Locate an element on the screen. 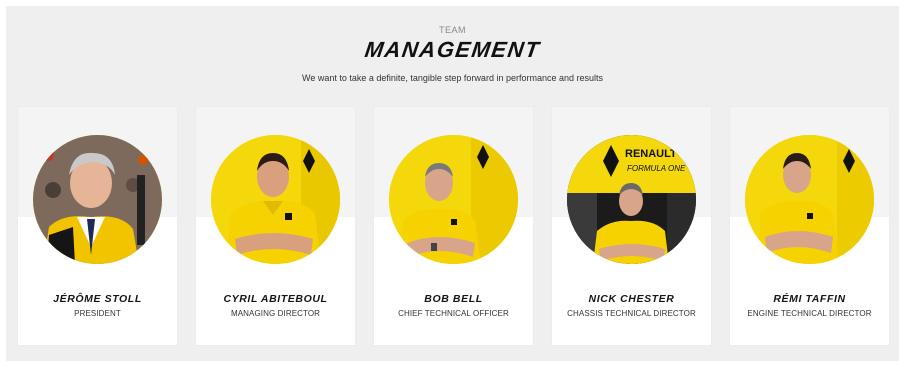 The width and height of the screenshot is (905, 367). member-role: CHIEF TECHNICAL OFFICER is located at coordinates (453, 313).